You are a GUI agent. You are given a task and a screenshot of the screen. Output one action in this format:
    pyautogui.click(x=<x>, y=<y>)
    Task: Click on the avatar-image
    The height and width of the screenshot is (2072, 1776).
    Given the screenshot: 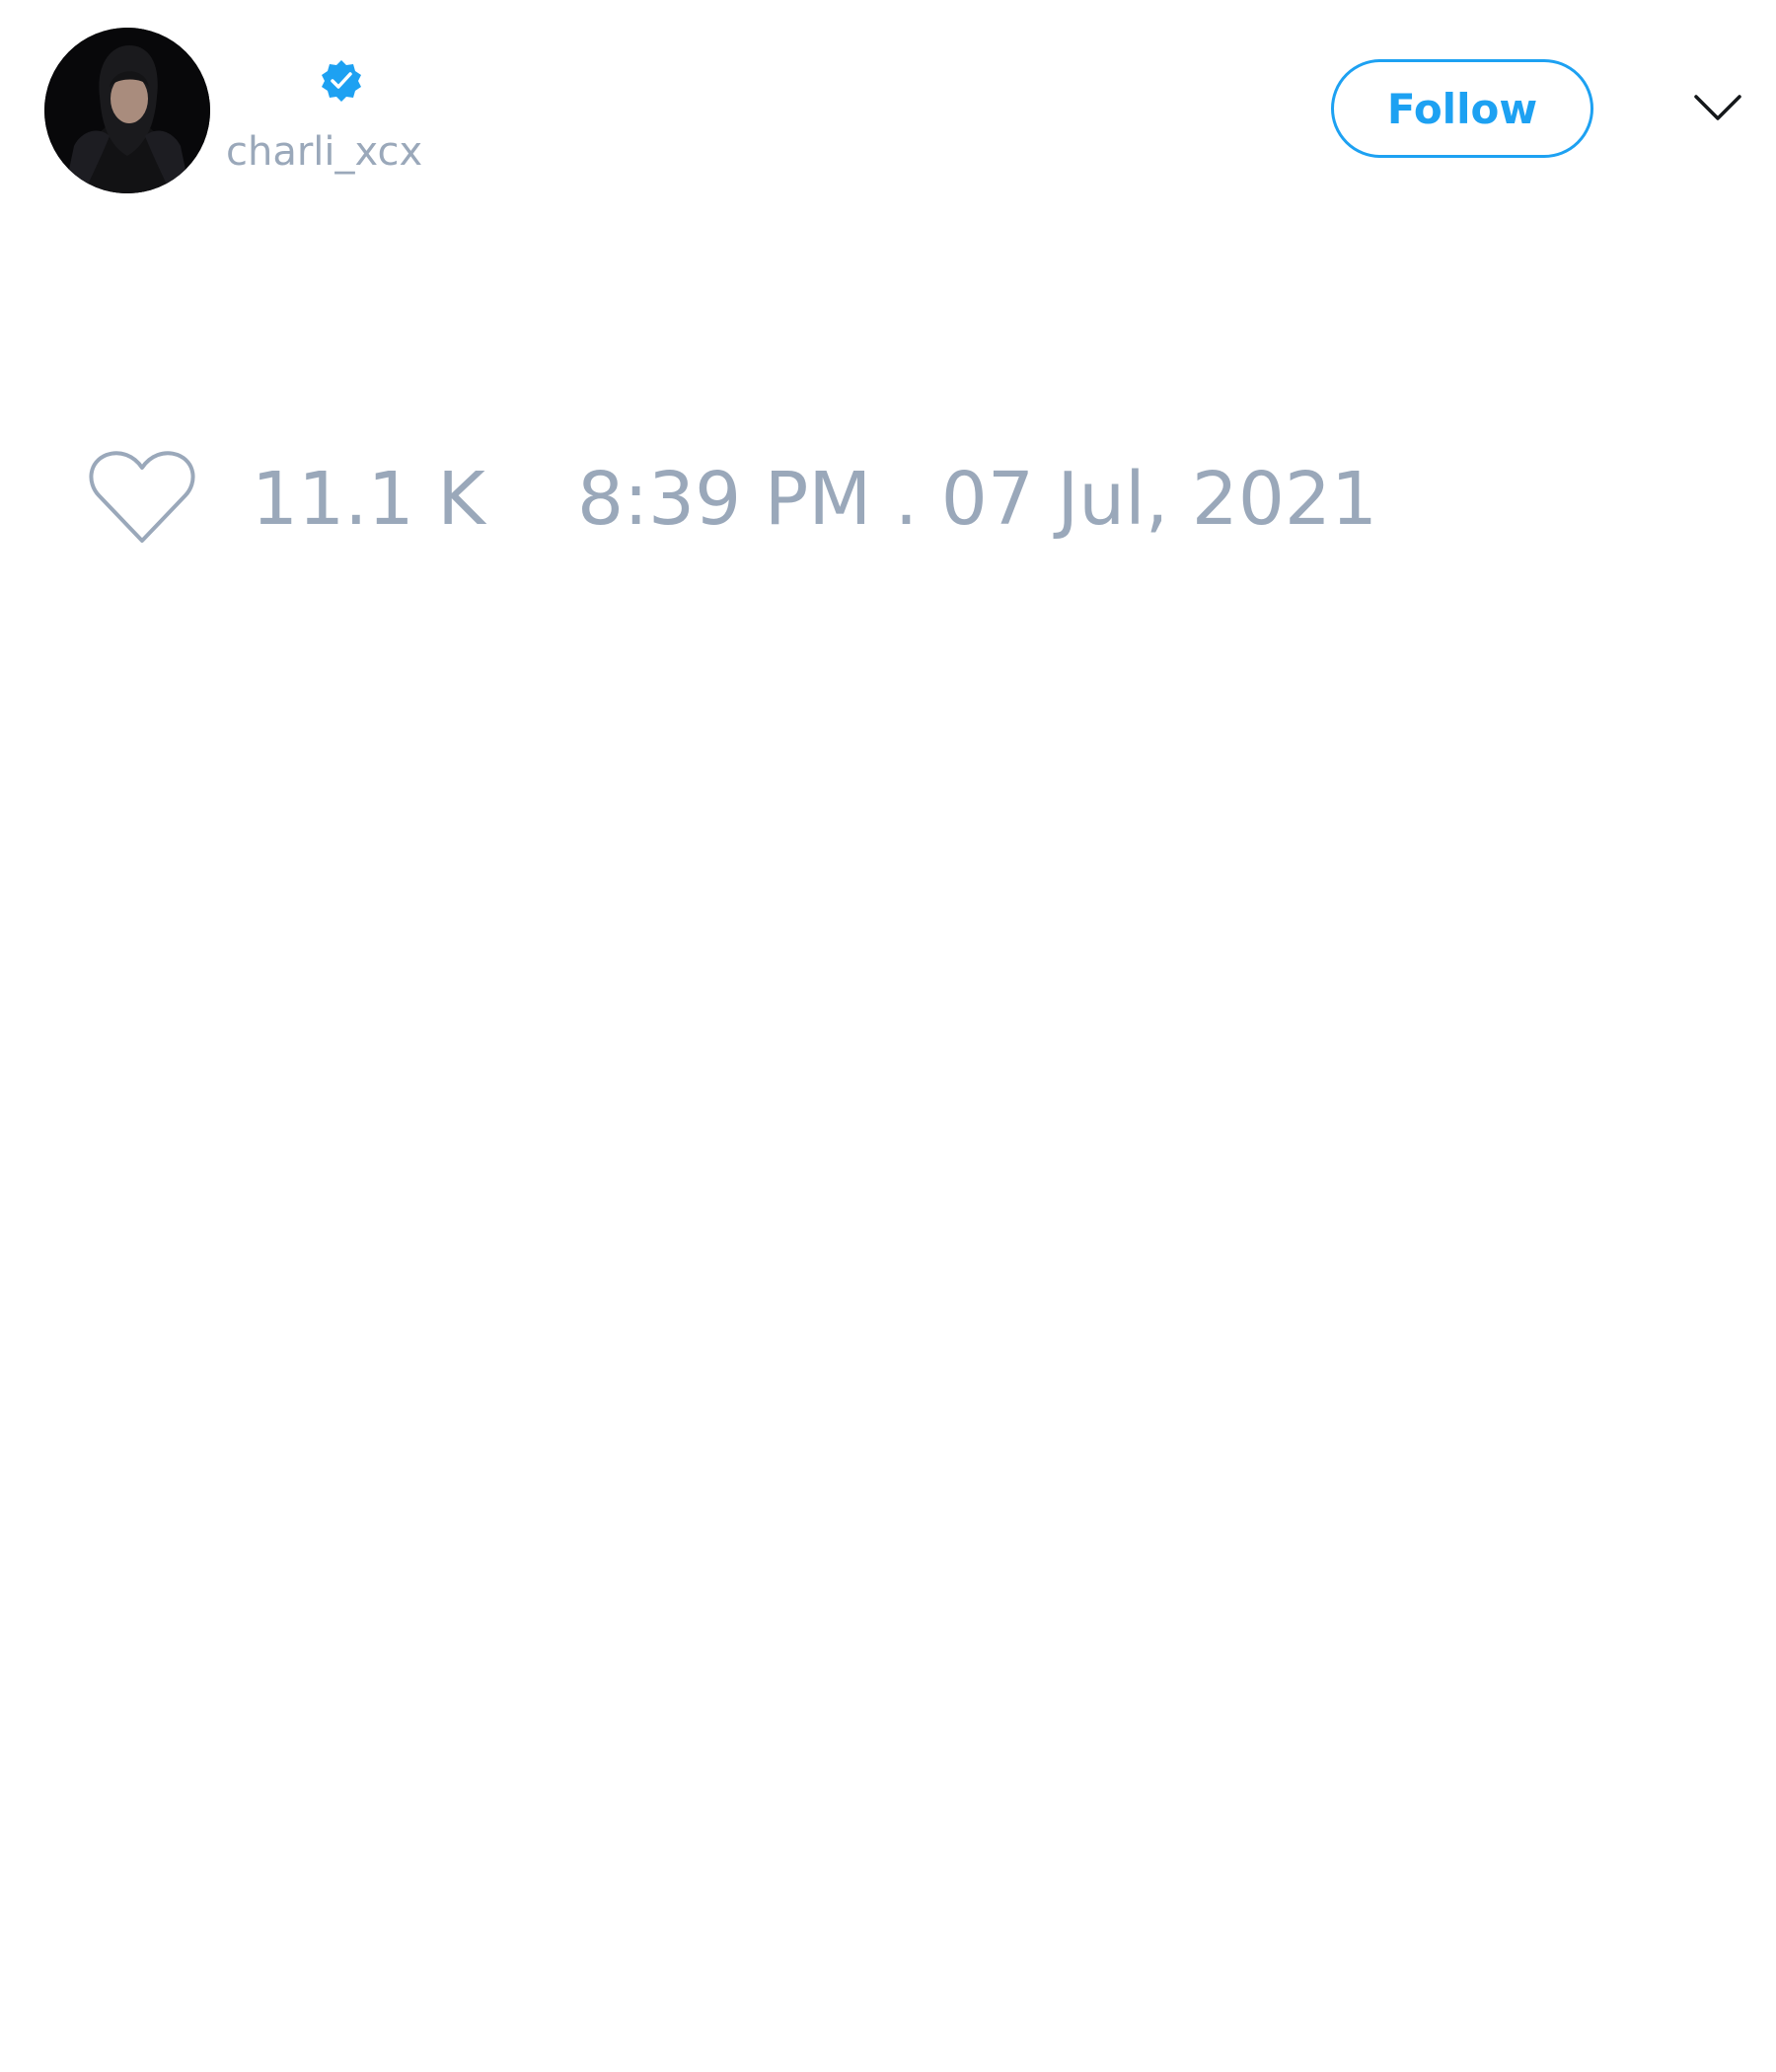 What is the action you would take?
    pyautogui.click(x=127, y=111)
    